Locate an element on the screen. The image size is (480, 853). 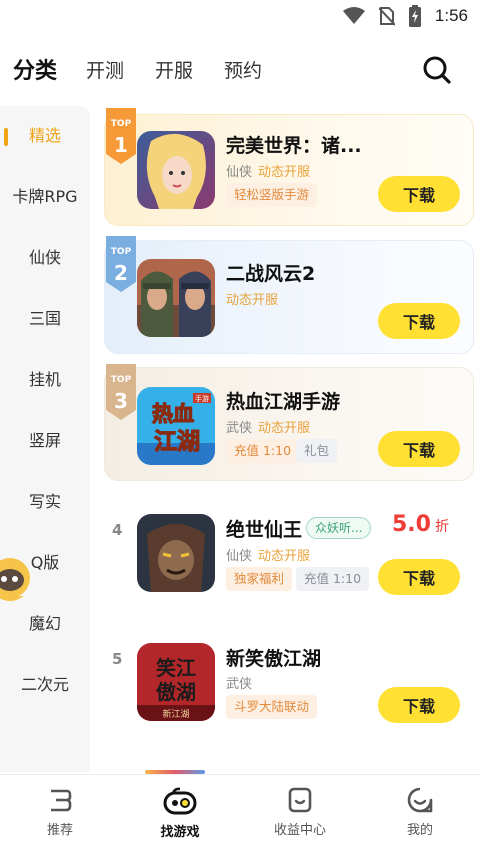
sidebar-item-label: 三国 is located at coordinates (44, 318).